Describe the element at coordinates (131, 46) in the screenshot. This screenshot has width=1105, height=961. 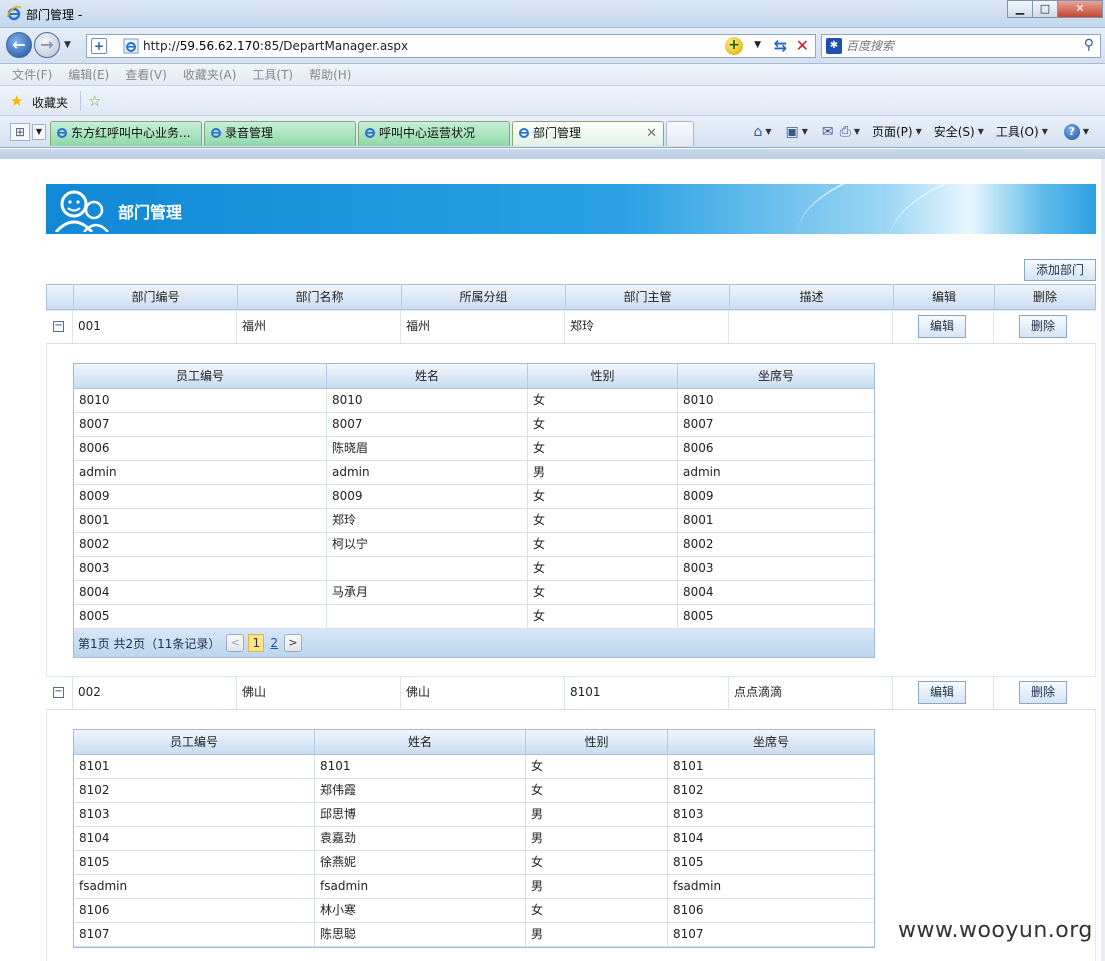
I see `page-ie-icon` at that location.